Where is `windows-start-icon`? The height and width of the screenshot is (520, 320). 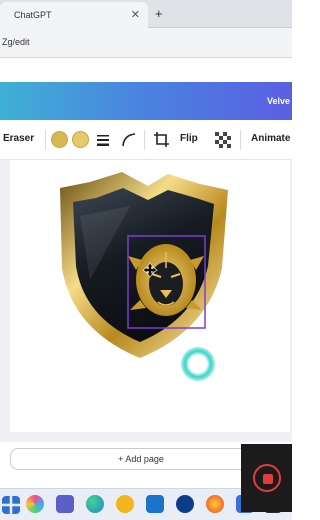
windows-start-icon is located at coordinates (11, 505).